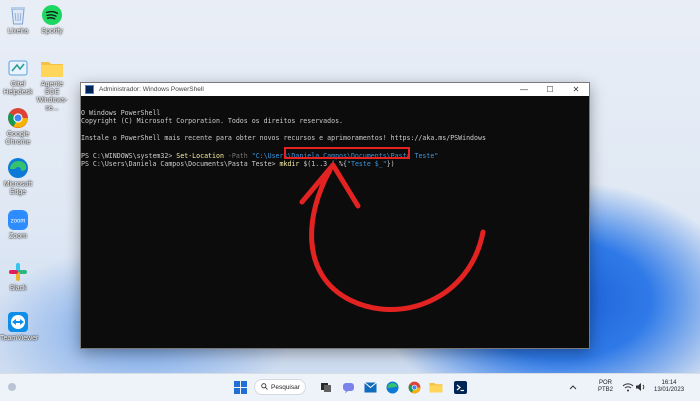 Image resolution: width=700 pixels, height=401 pixels. Describe the element at coordinates (18, 15) in the screenshot. I see `recycle-bin-icon` at that location.